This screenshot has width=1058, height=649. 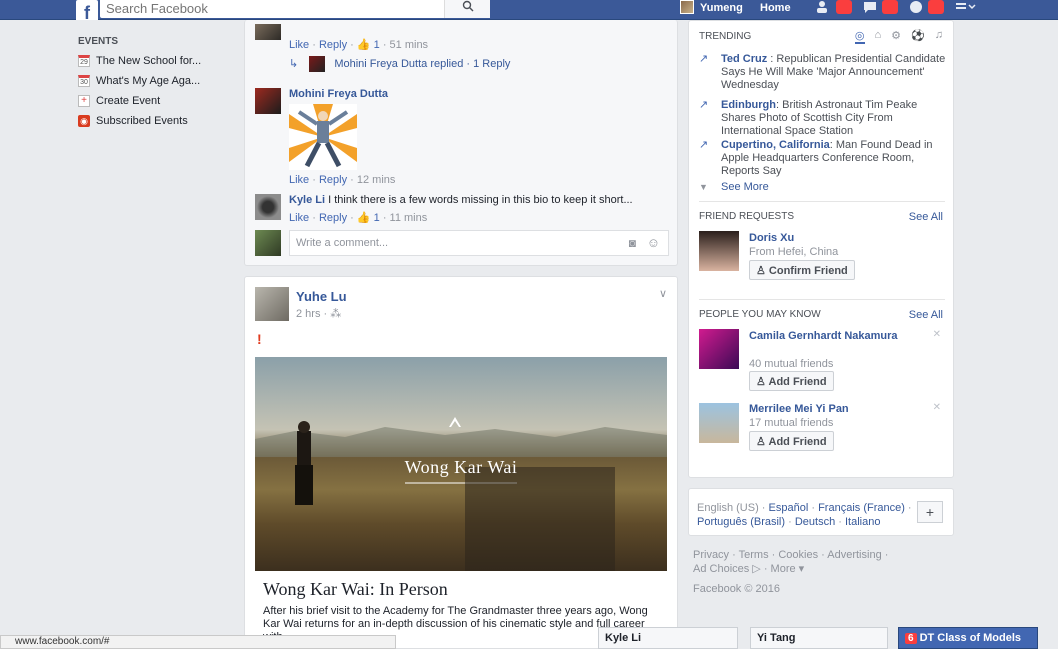 I want to click on link-title: Wong Kar Wai: In Person, so click(x=355, y=589).